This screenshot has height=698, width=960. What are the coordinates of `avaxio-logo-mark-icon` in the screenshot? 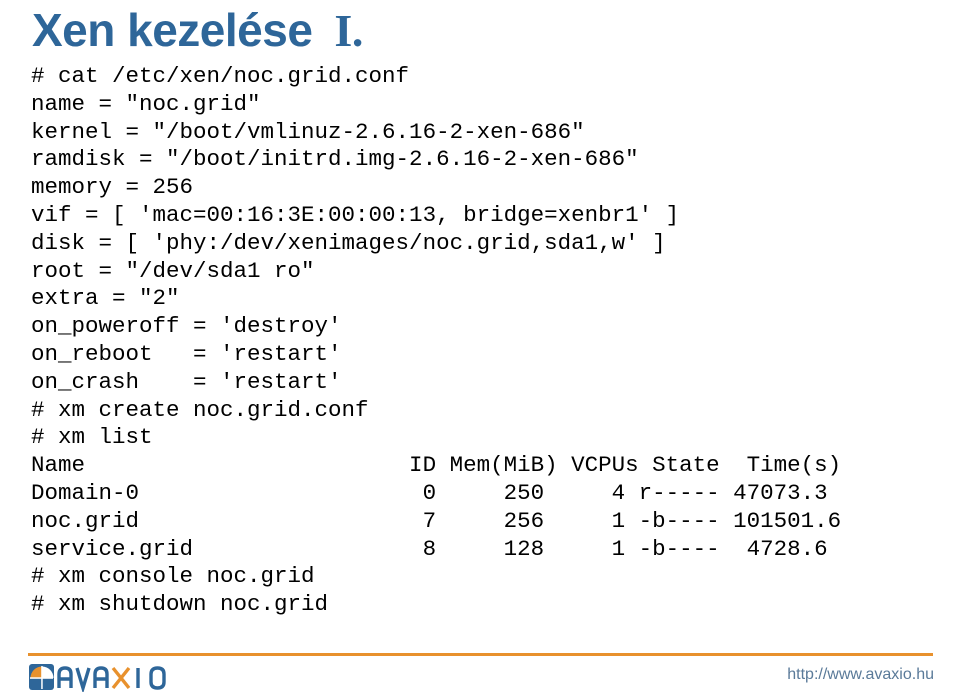 It's located at (41, 677).